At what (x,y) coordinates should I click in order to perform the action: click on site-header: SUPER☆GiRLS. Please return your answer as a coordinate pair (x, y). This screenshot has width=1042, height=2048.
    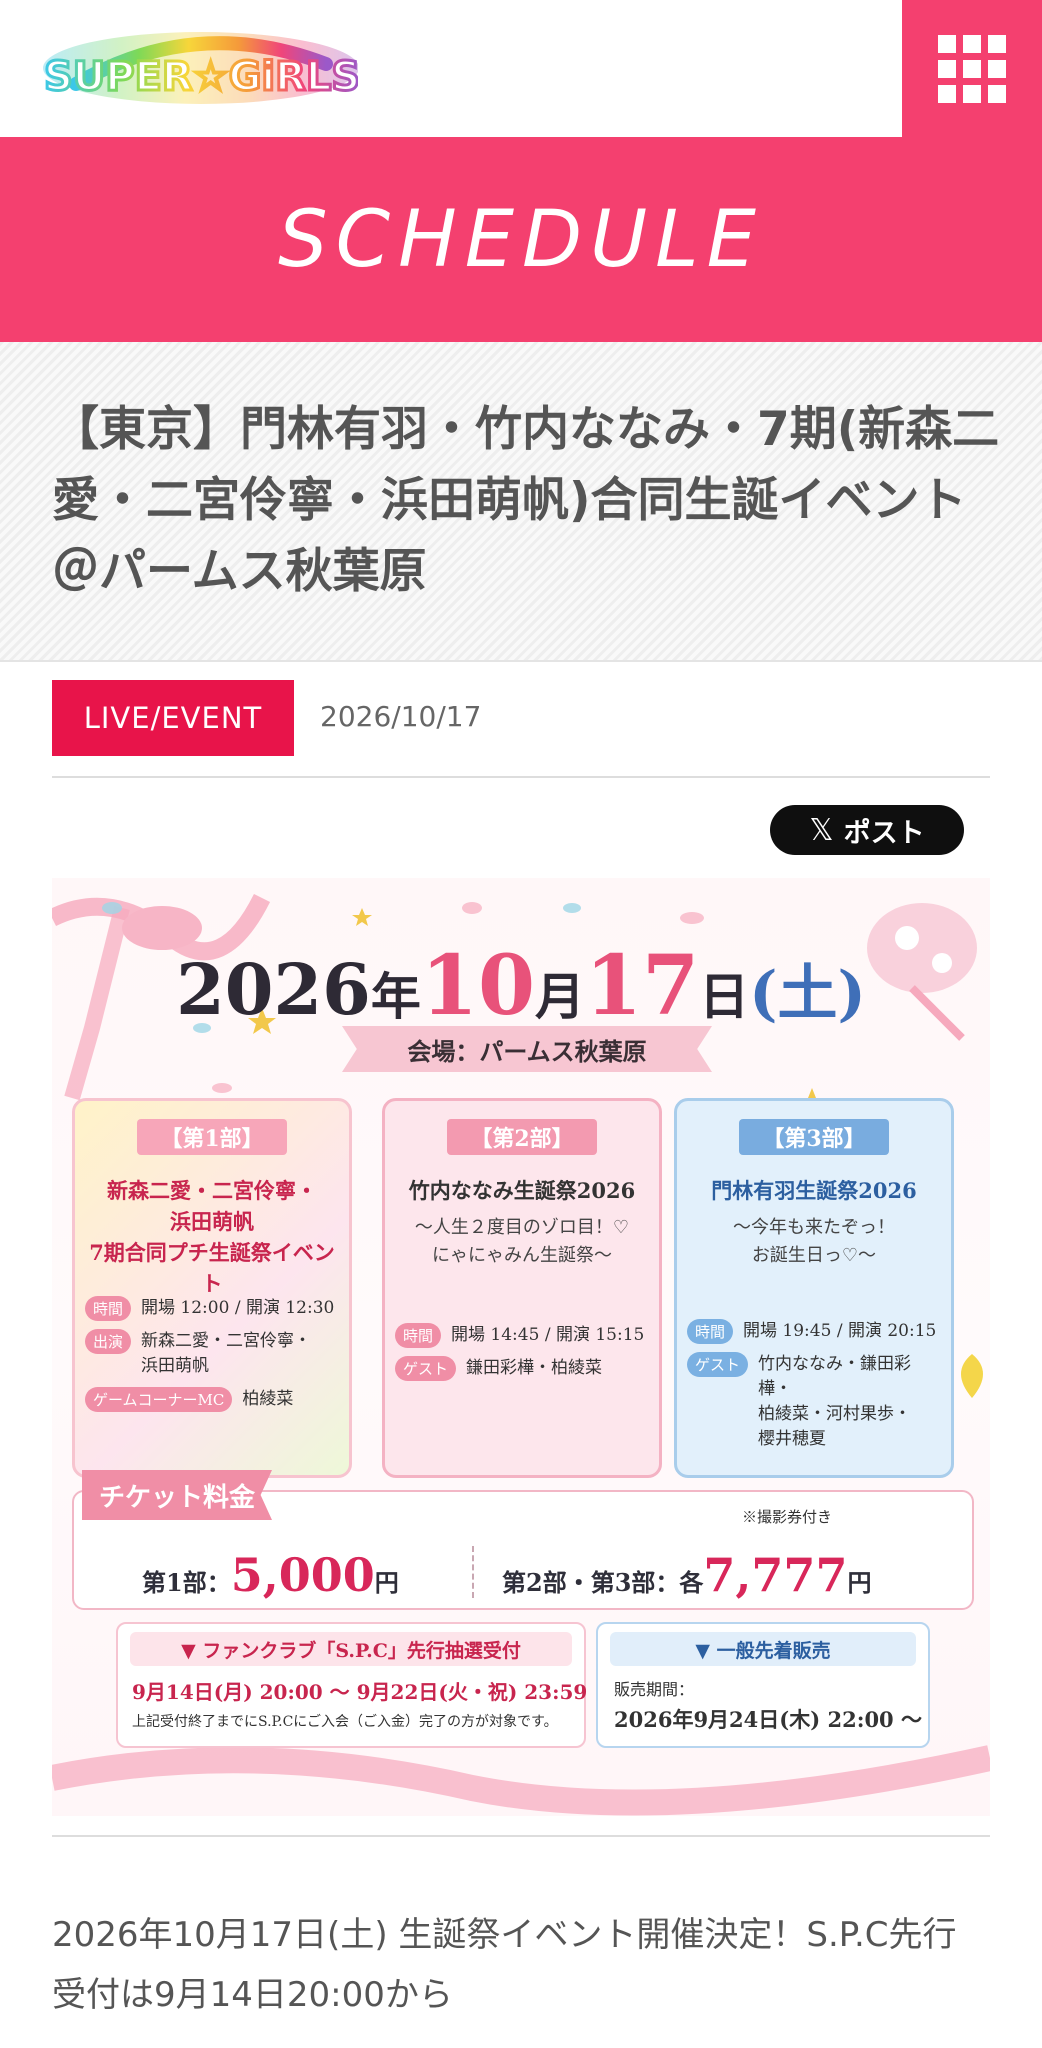
    Looking at the image, I should click on (521, 68).